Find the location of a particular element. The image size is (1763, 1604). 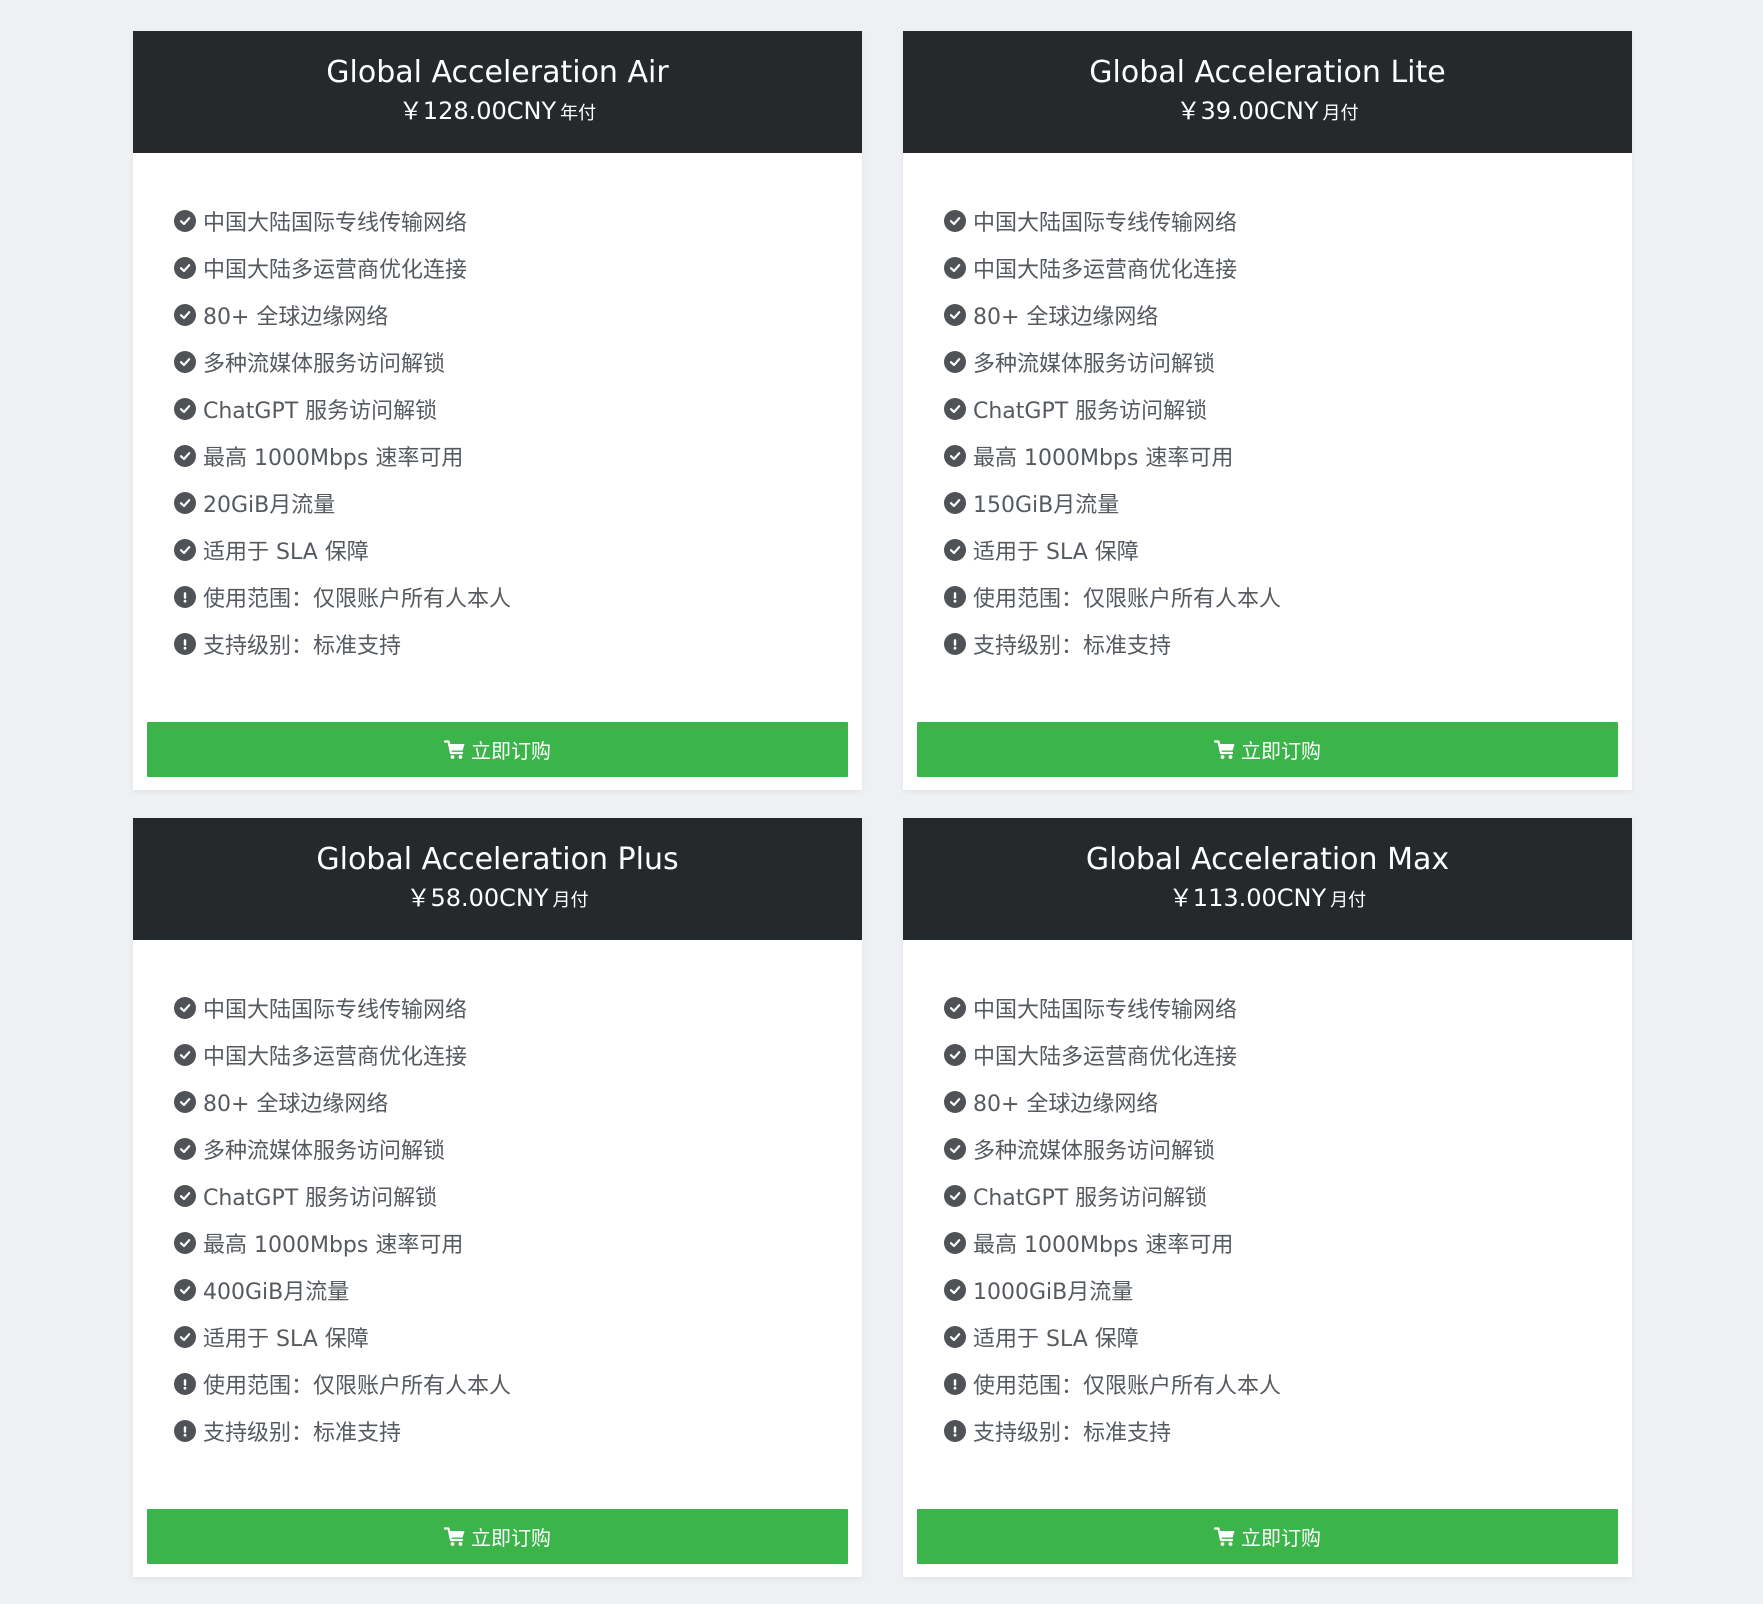

feature-text: 多种流媒体服务访问解锁 is located at coordinates (1094, 364).